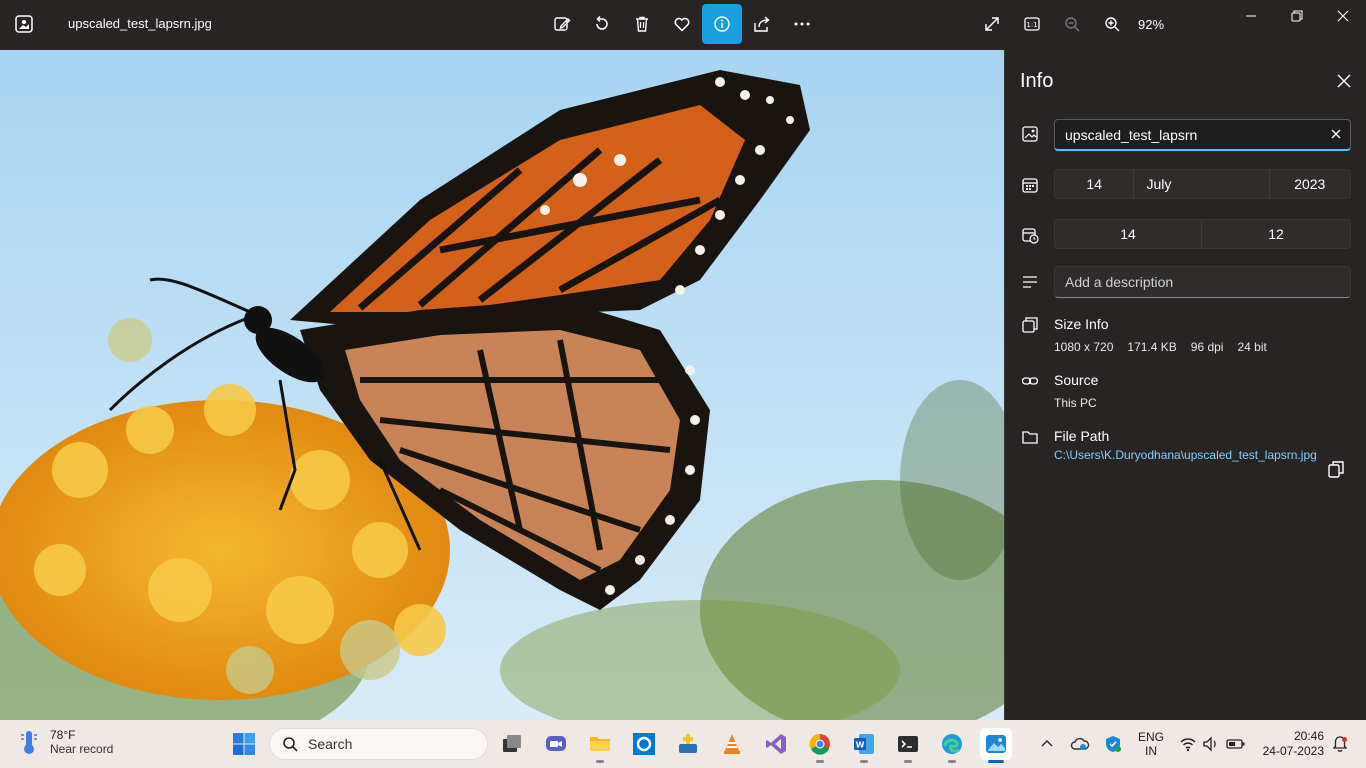 The width and height of the screenshot is (1366, 768). What do you see at coordinates (1202, 282) in the screenshot?
I see `description-input: Add a description` at bounding box center [1202, 282].